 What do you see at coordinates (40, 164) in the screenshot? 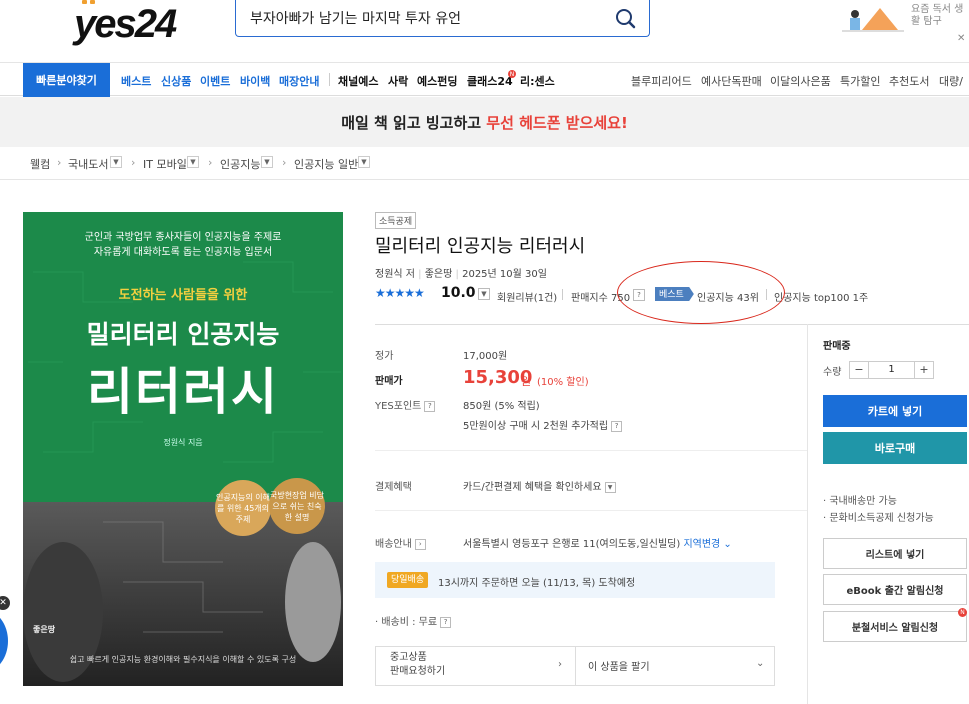
I see `breadcrumb-home: 웰컴` at bounding box center [40, 164].